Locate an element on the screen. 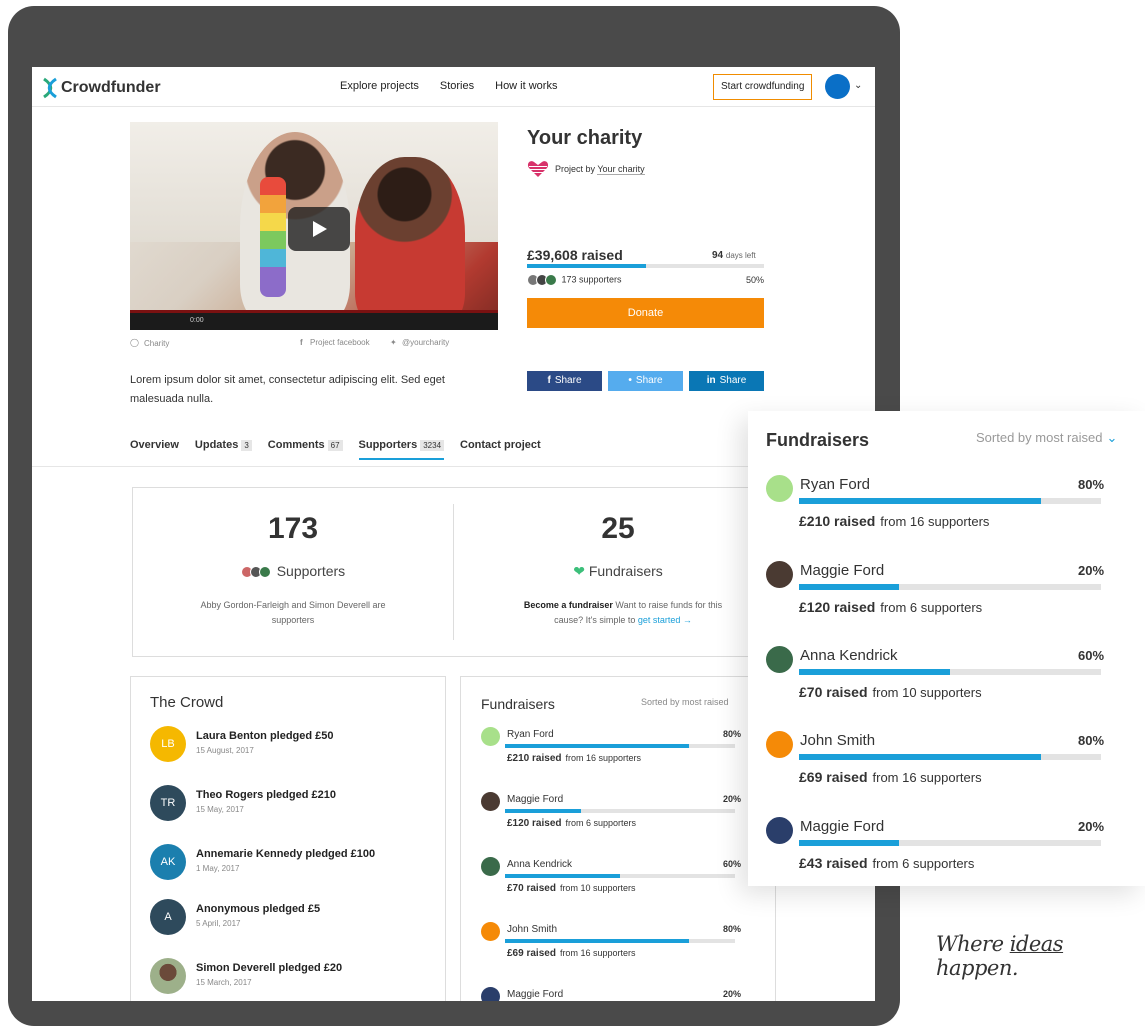 This screenshot has width=1145, height=1026. fundraisers-title: Fundraisers is located at coordinates (518, 704).